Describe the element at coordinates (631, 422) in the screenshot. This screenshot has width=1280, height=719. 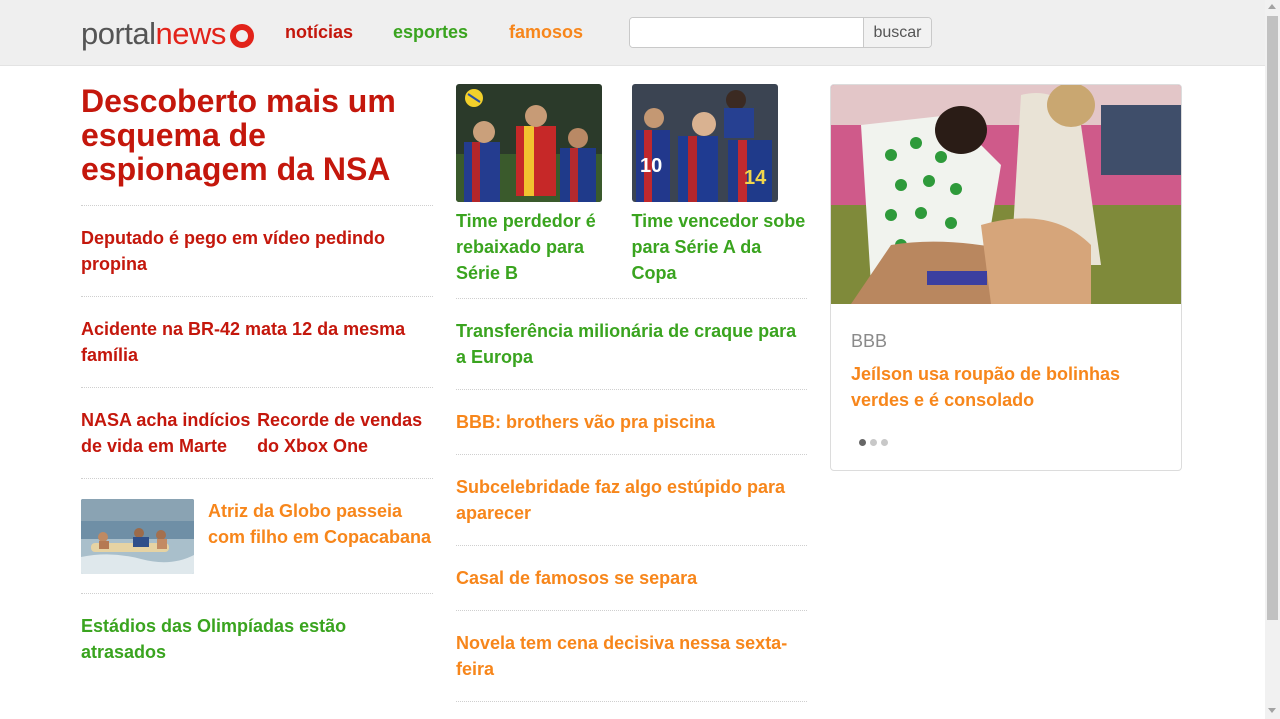
I see `news-item: BBB: brothers vão pra piscina` at that location.